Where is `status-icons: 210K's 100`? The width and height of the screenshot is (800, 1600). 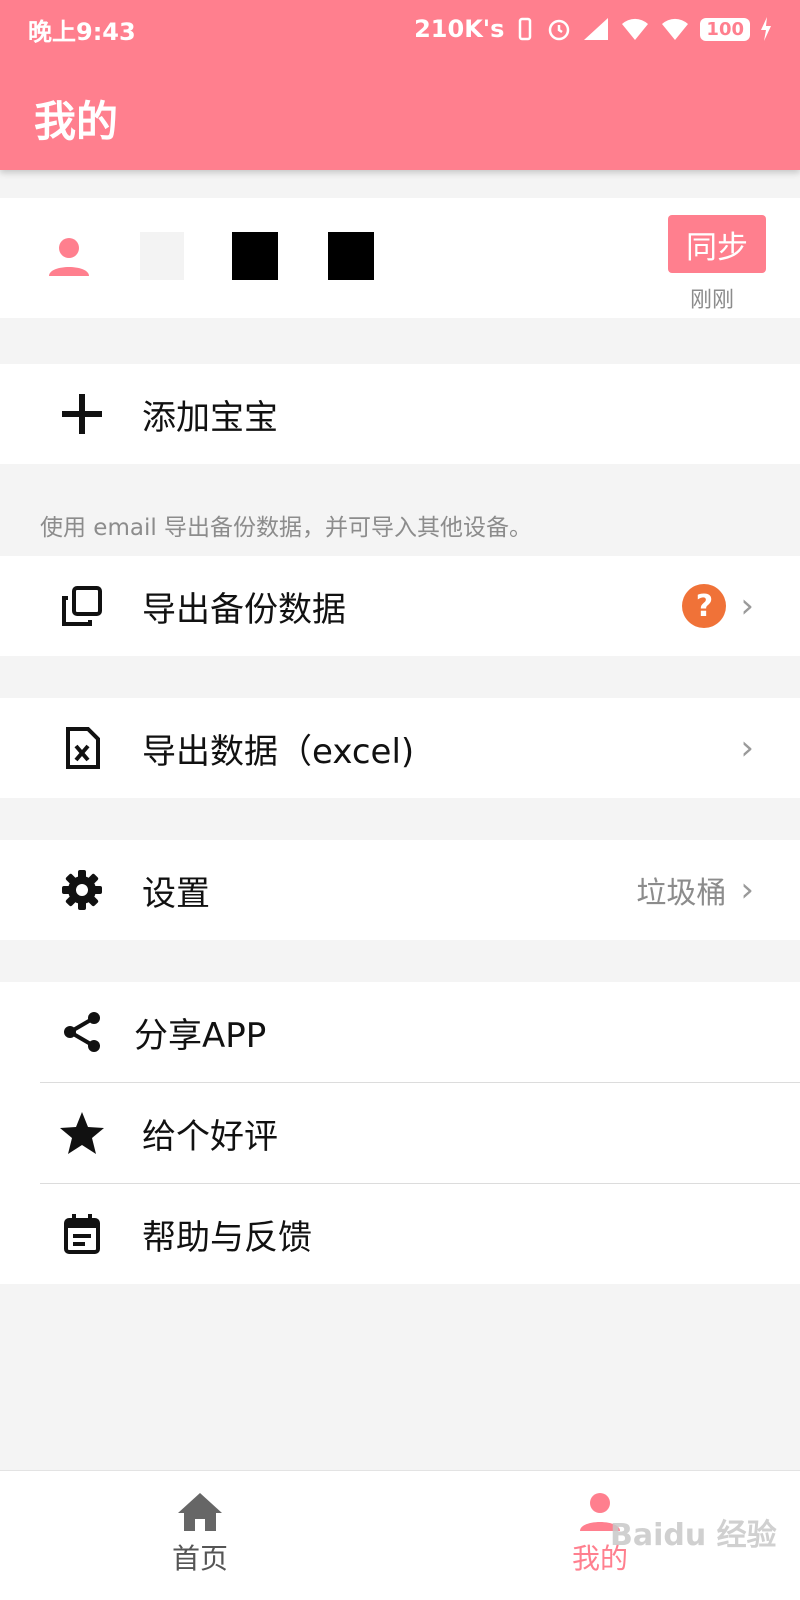 status-icons: 210K's 100 is located at coordinates (593, 29).